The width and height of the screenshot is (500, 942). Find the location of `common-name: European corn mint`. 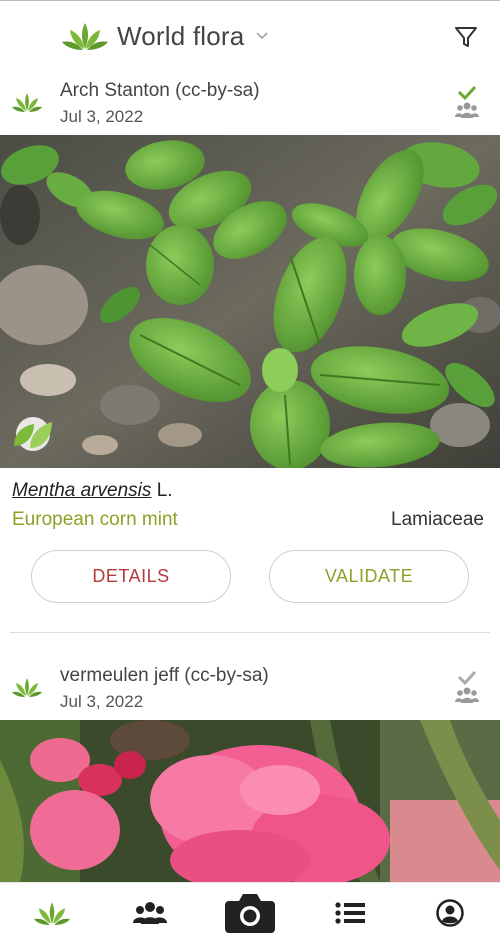

common-name: European corn mint is located at coordinates (95, 519).